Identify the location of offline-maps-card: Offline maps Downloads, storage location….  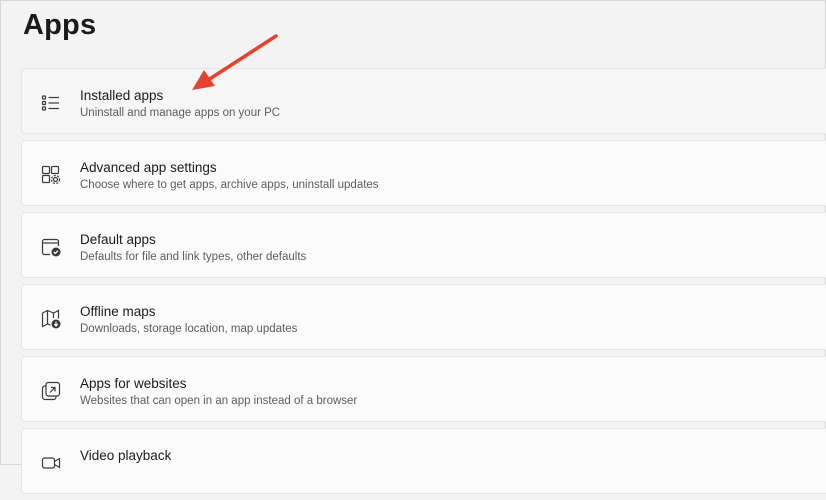
(423, 317).